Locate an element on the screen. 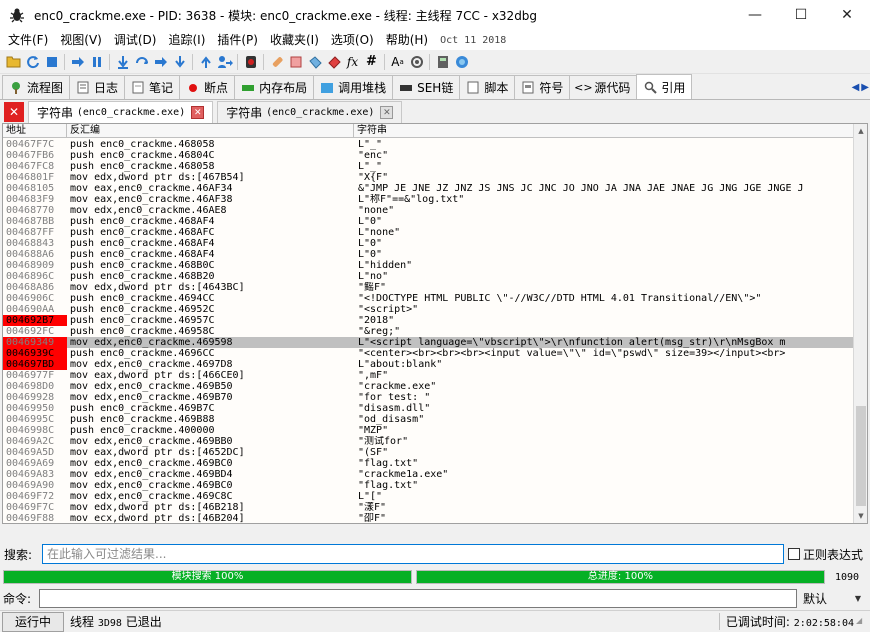 The height and width of the screenshot is (632, 870). tab-scroll-right-icon: ▶ is located at coordinates (865, 87).